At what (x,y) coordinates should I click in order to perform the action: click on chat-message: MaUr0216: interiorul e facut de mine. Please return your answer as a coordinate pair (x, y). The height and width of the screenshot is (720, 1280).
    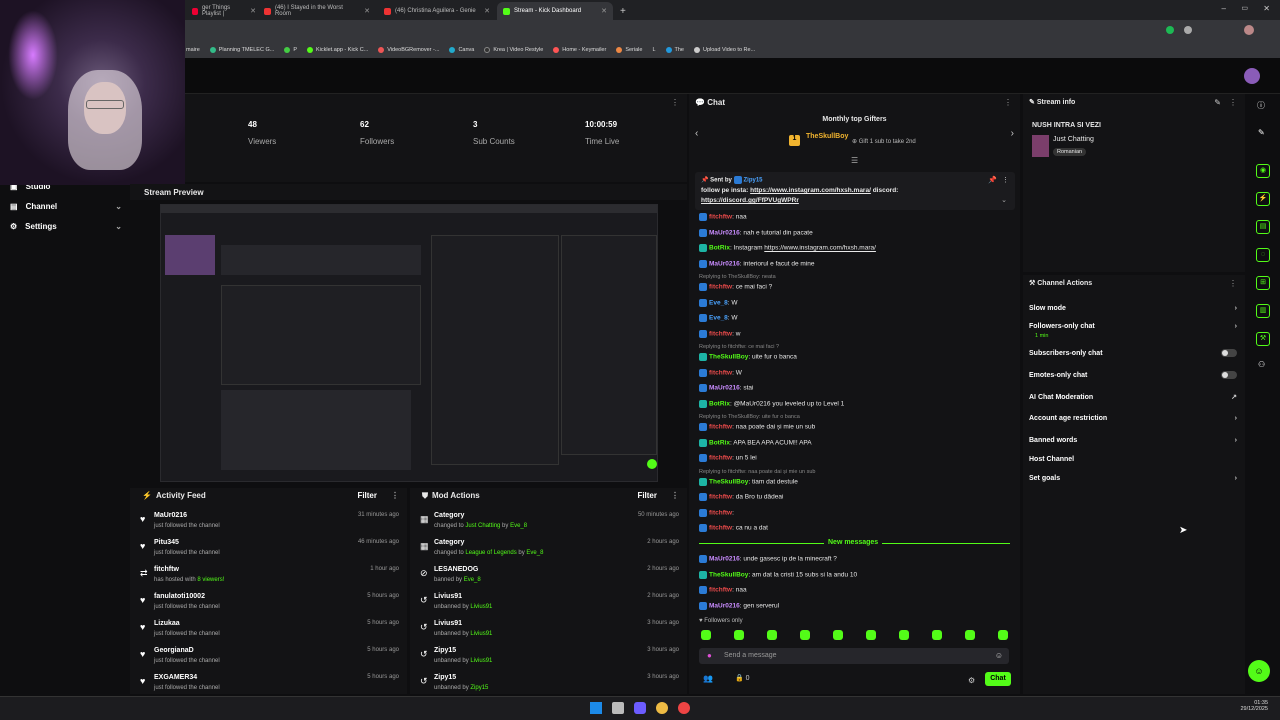
    Looking at the image, I should click on (854, 263).